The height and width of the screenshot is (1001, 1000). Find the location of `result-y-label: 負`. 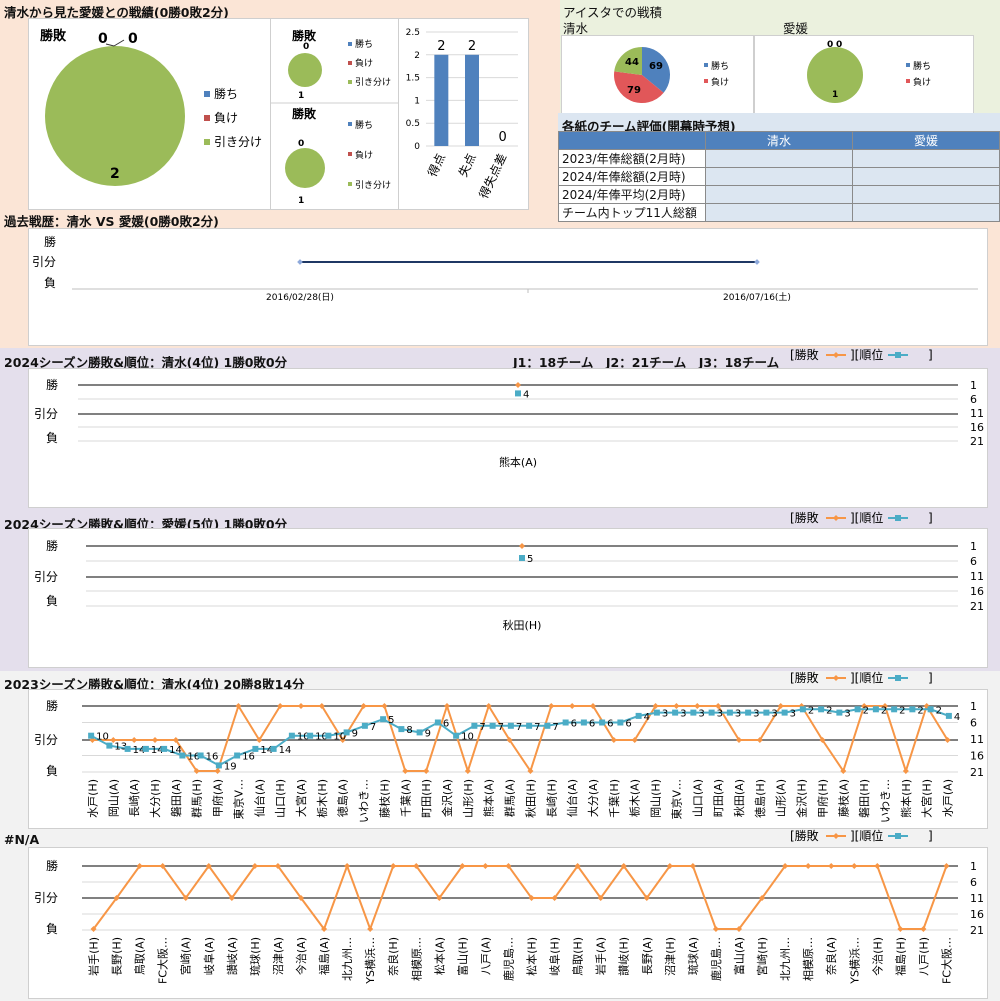

result-y-label: 負 is located at coordinates (52, 771).